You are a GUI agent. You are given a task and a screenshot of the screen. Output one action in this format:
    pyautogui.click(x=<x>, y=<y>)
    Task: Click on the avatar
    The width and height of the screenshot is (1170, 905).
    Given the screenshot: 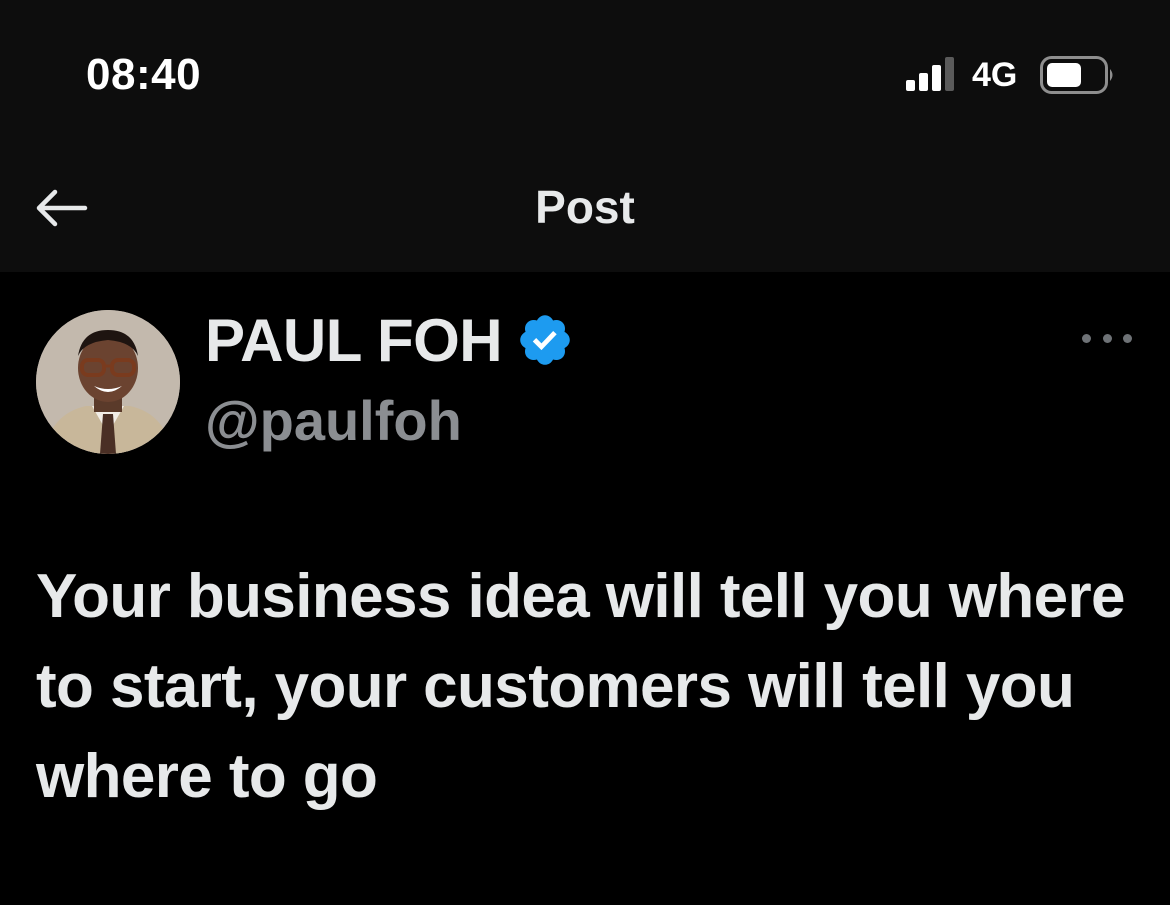 What is the action you would take?
    pyautogui.click(x=108, y=382)
    